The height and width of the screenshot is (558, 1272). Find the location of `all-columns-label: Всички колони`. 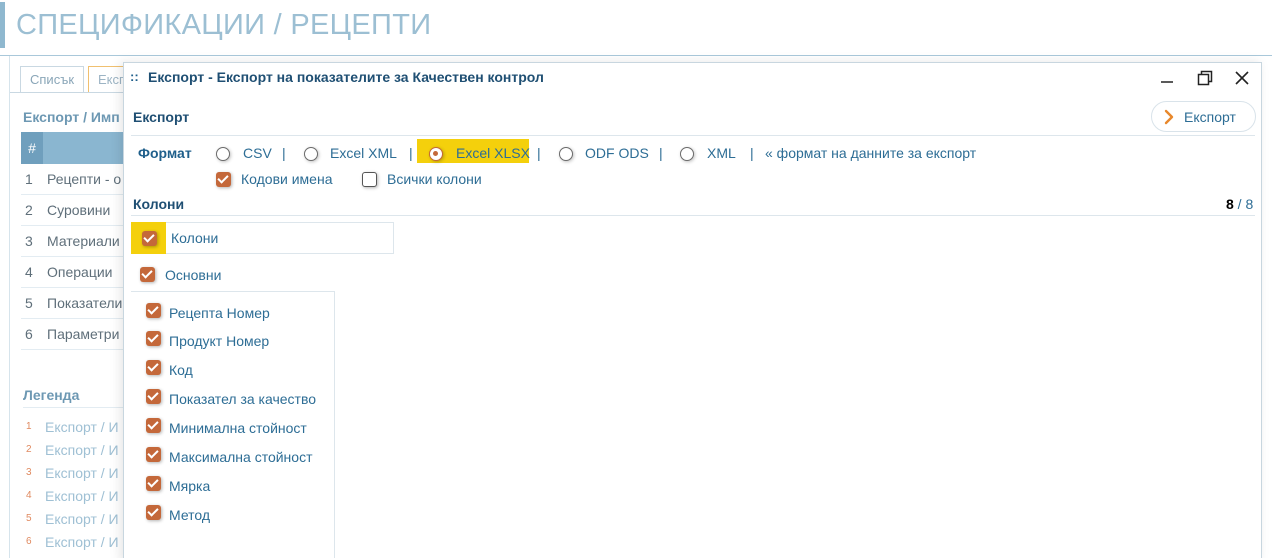

all-columns-label: Всички колони is located at coordinates (434, 179).